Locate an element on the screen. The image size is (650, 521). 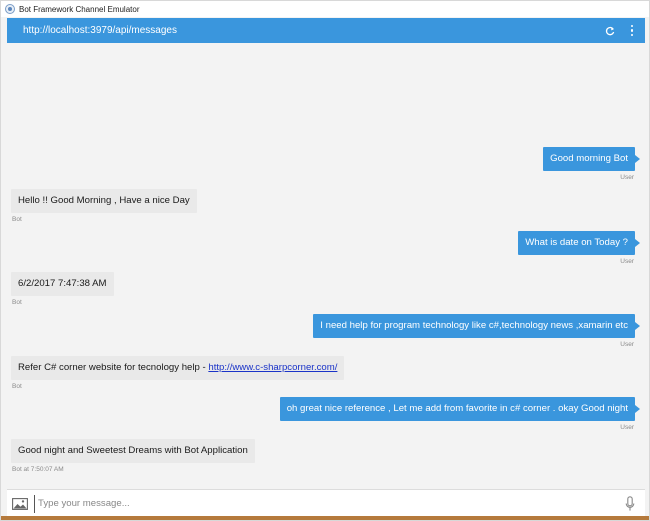
title-bar: Bot Framework Channel Emulator is located at coordinates (325, 9).